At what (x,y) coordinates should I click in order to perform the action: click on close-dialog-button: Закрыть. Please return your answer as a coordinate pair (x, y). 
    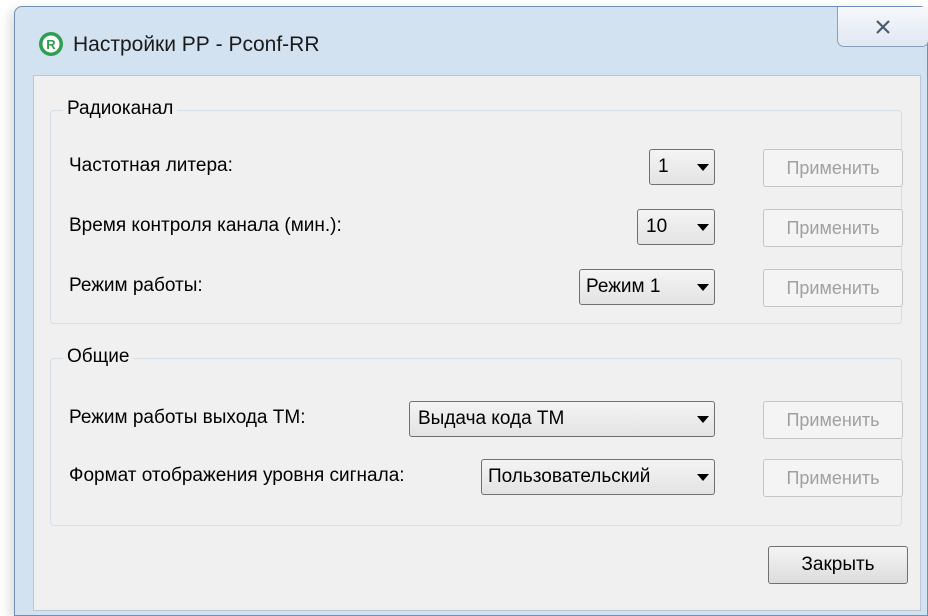
    Looking at the image, I should click on (838, 565).